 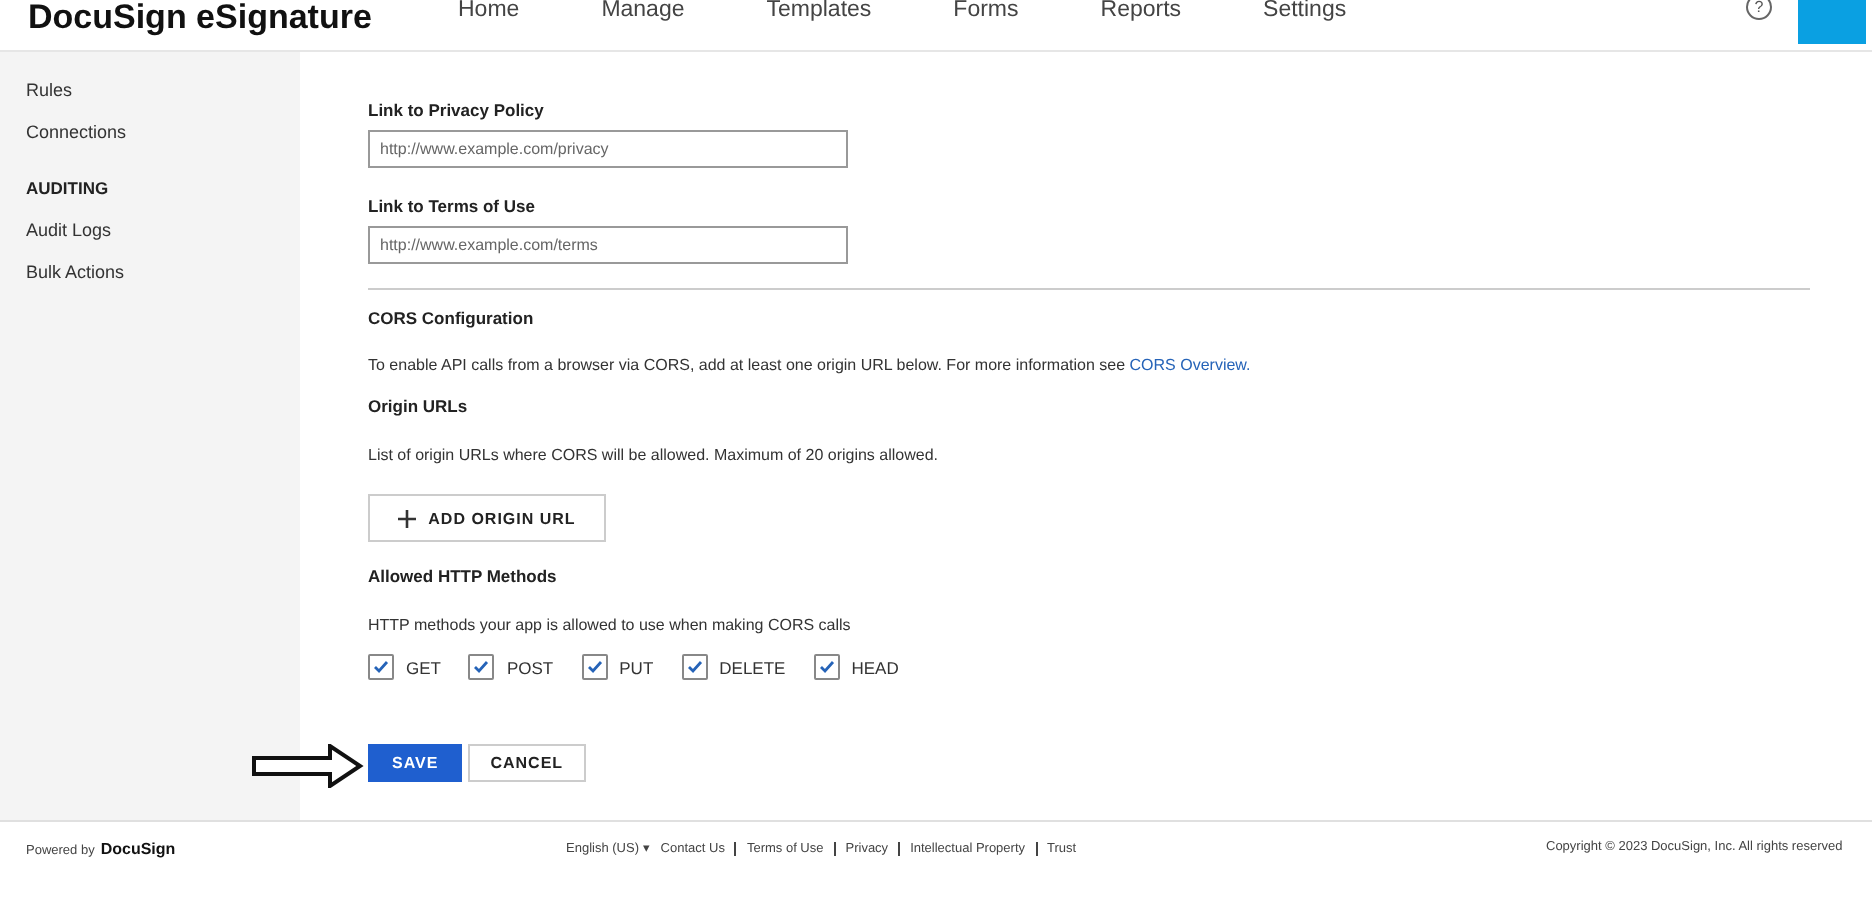 What do you see at coordinates (163, 90) in the screenshot?
I see `sidebar-item: Rules` at bounding box center [163, 90].